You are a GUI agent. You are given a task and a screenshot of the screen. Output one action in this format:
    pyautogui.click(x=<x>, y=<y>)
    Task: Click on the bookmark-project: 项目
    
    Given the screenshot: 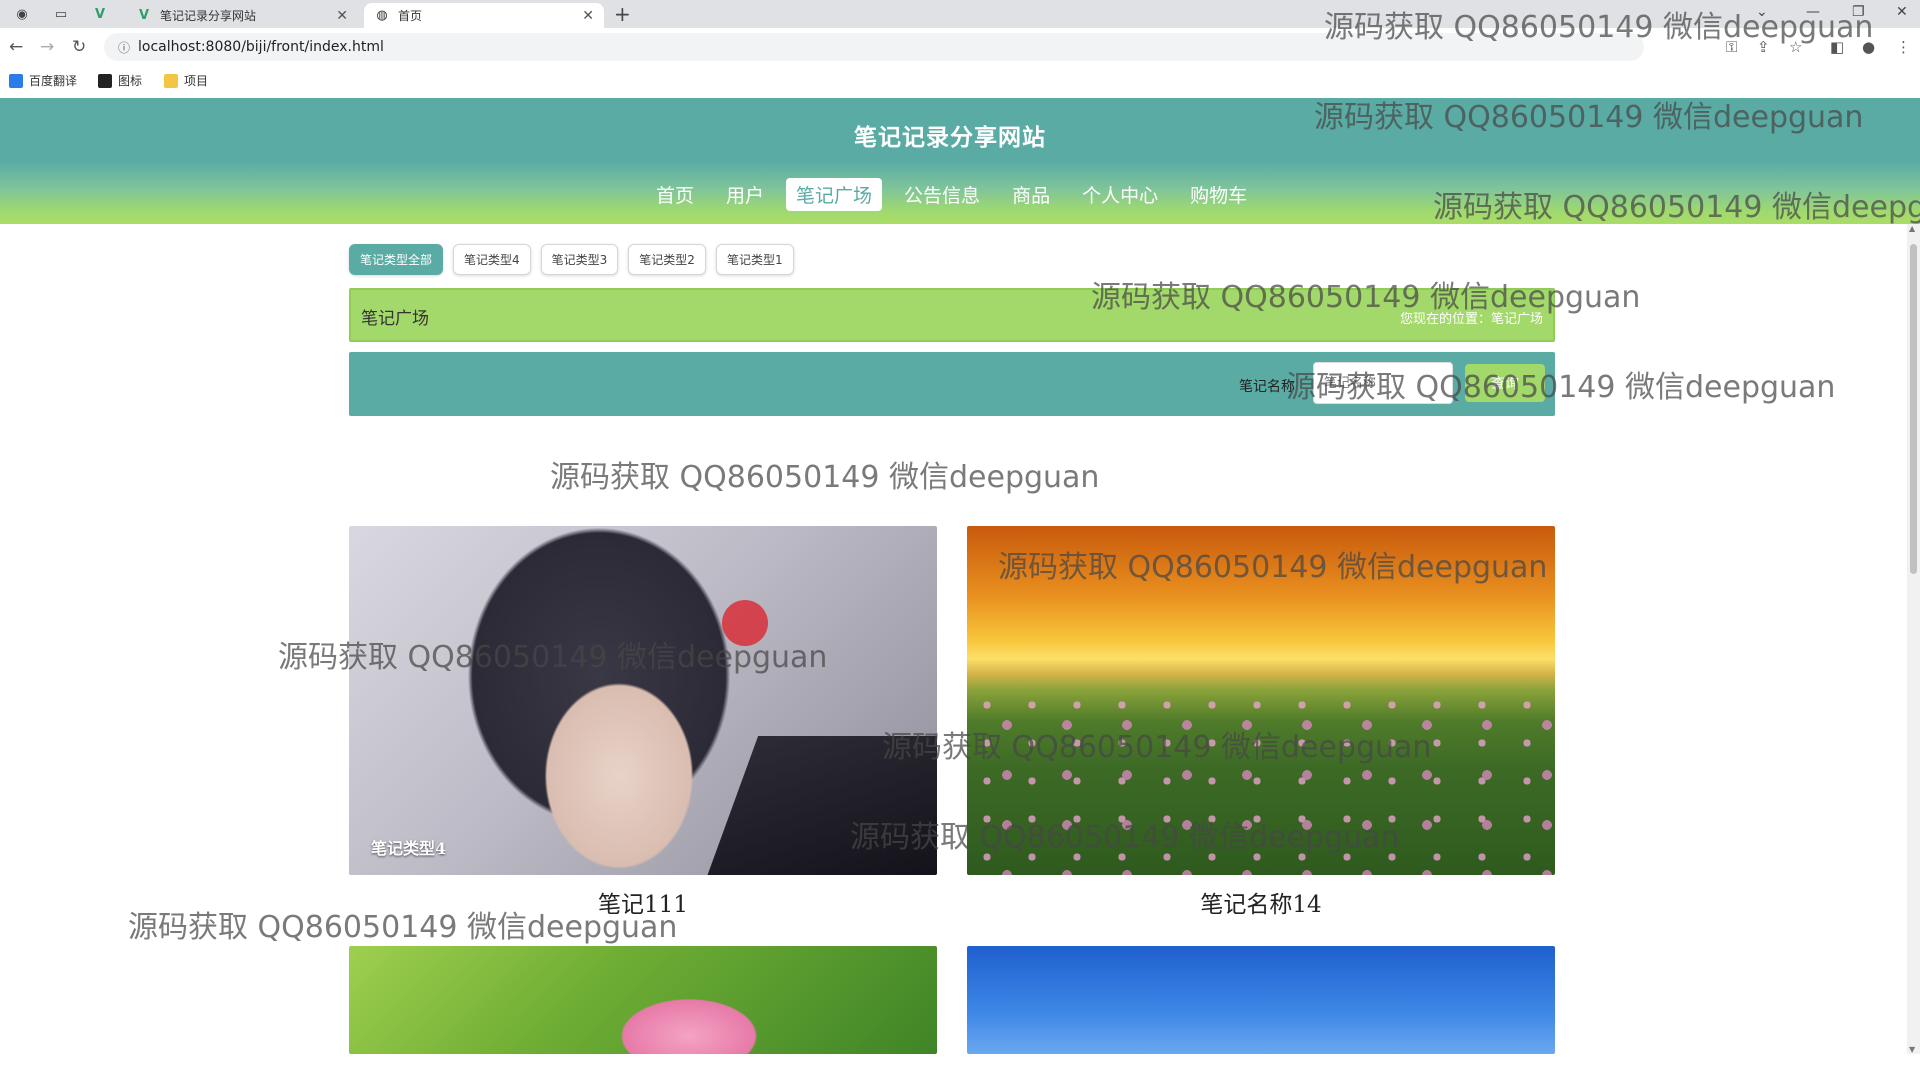 What is the action you would take?
    pyautogui.click(x=186, y=80)
    